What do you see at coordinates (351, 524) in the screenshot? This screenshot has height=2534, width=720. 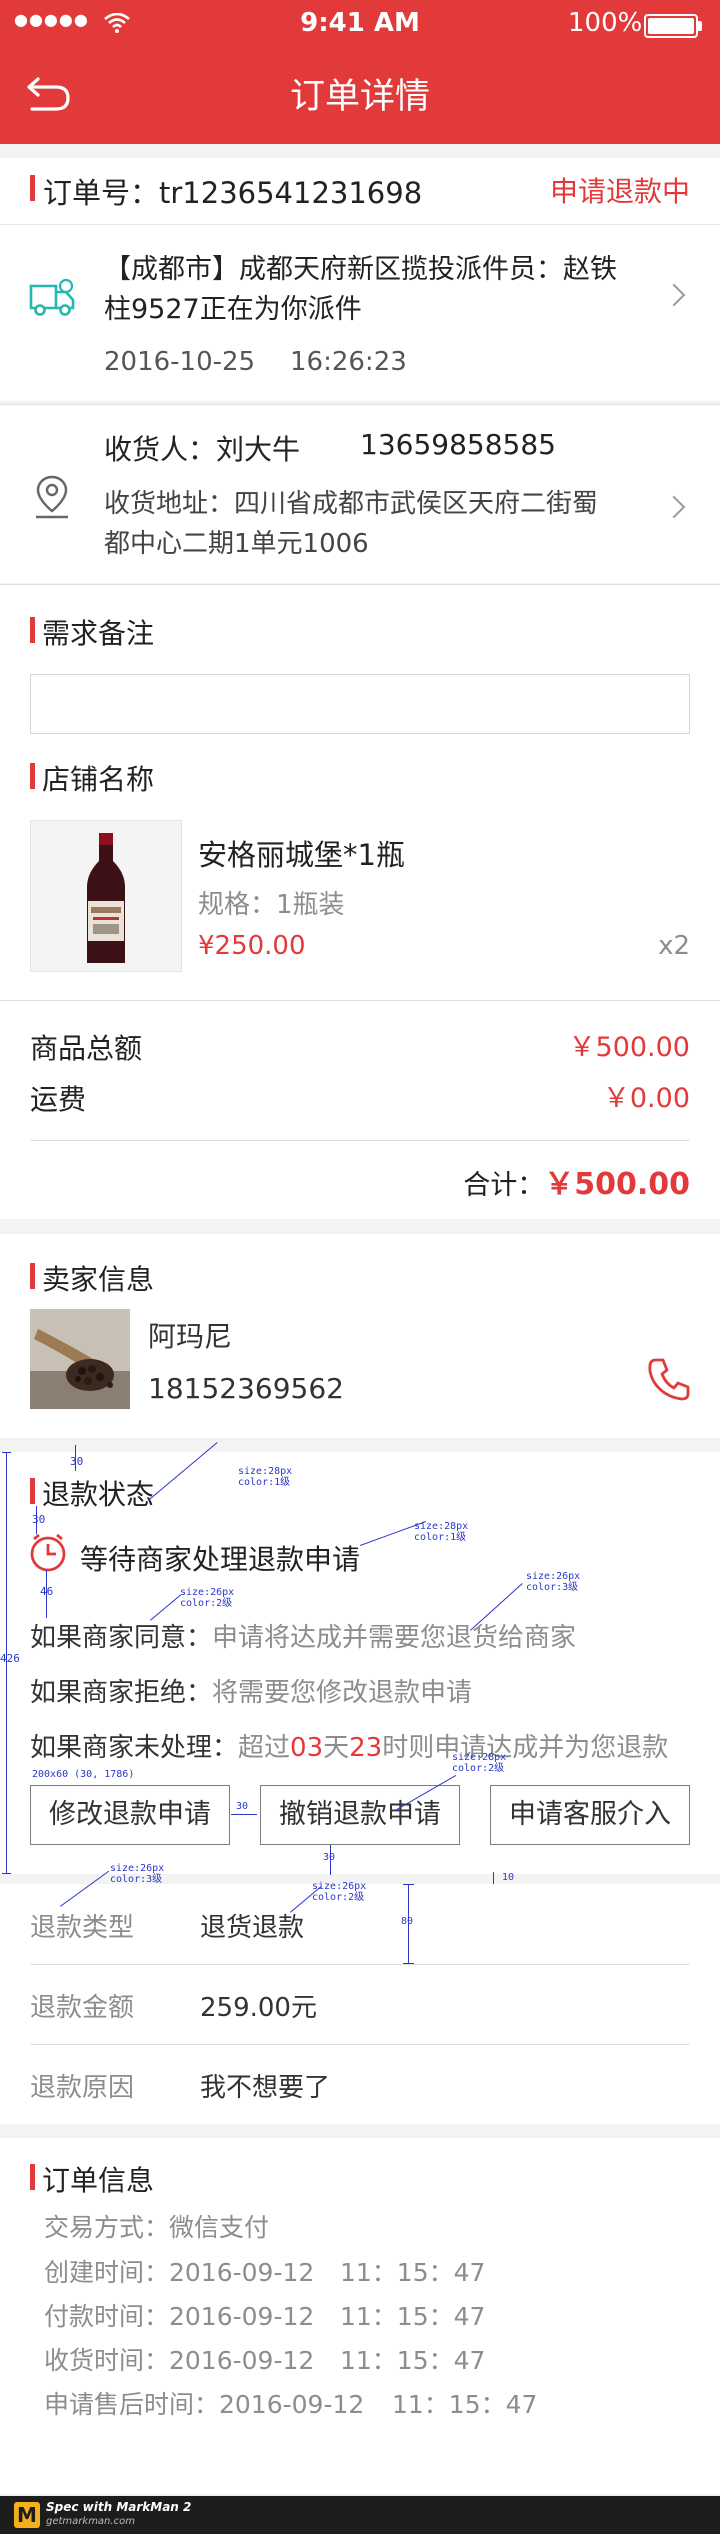 I see `receiver-address: 收货地址：四川省成都市武侯区天府二街蜀都中心二期1单元1006` at bounding box center [351, 524].